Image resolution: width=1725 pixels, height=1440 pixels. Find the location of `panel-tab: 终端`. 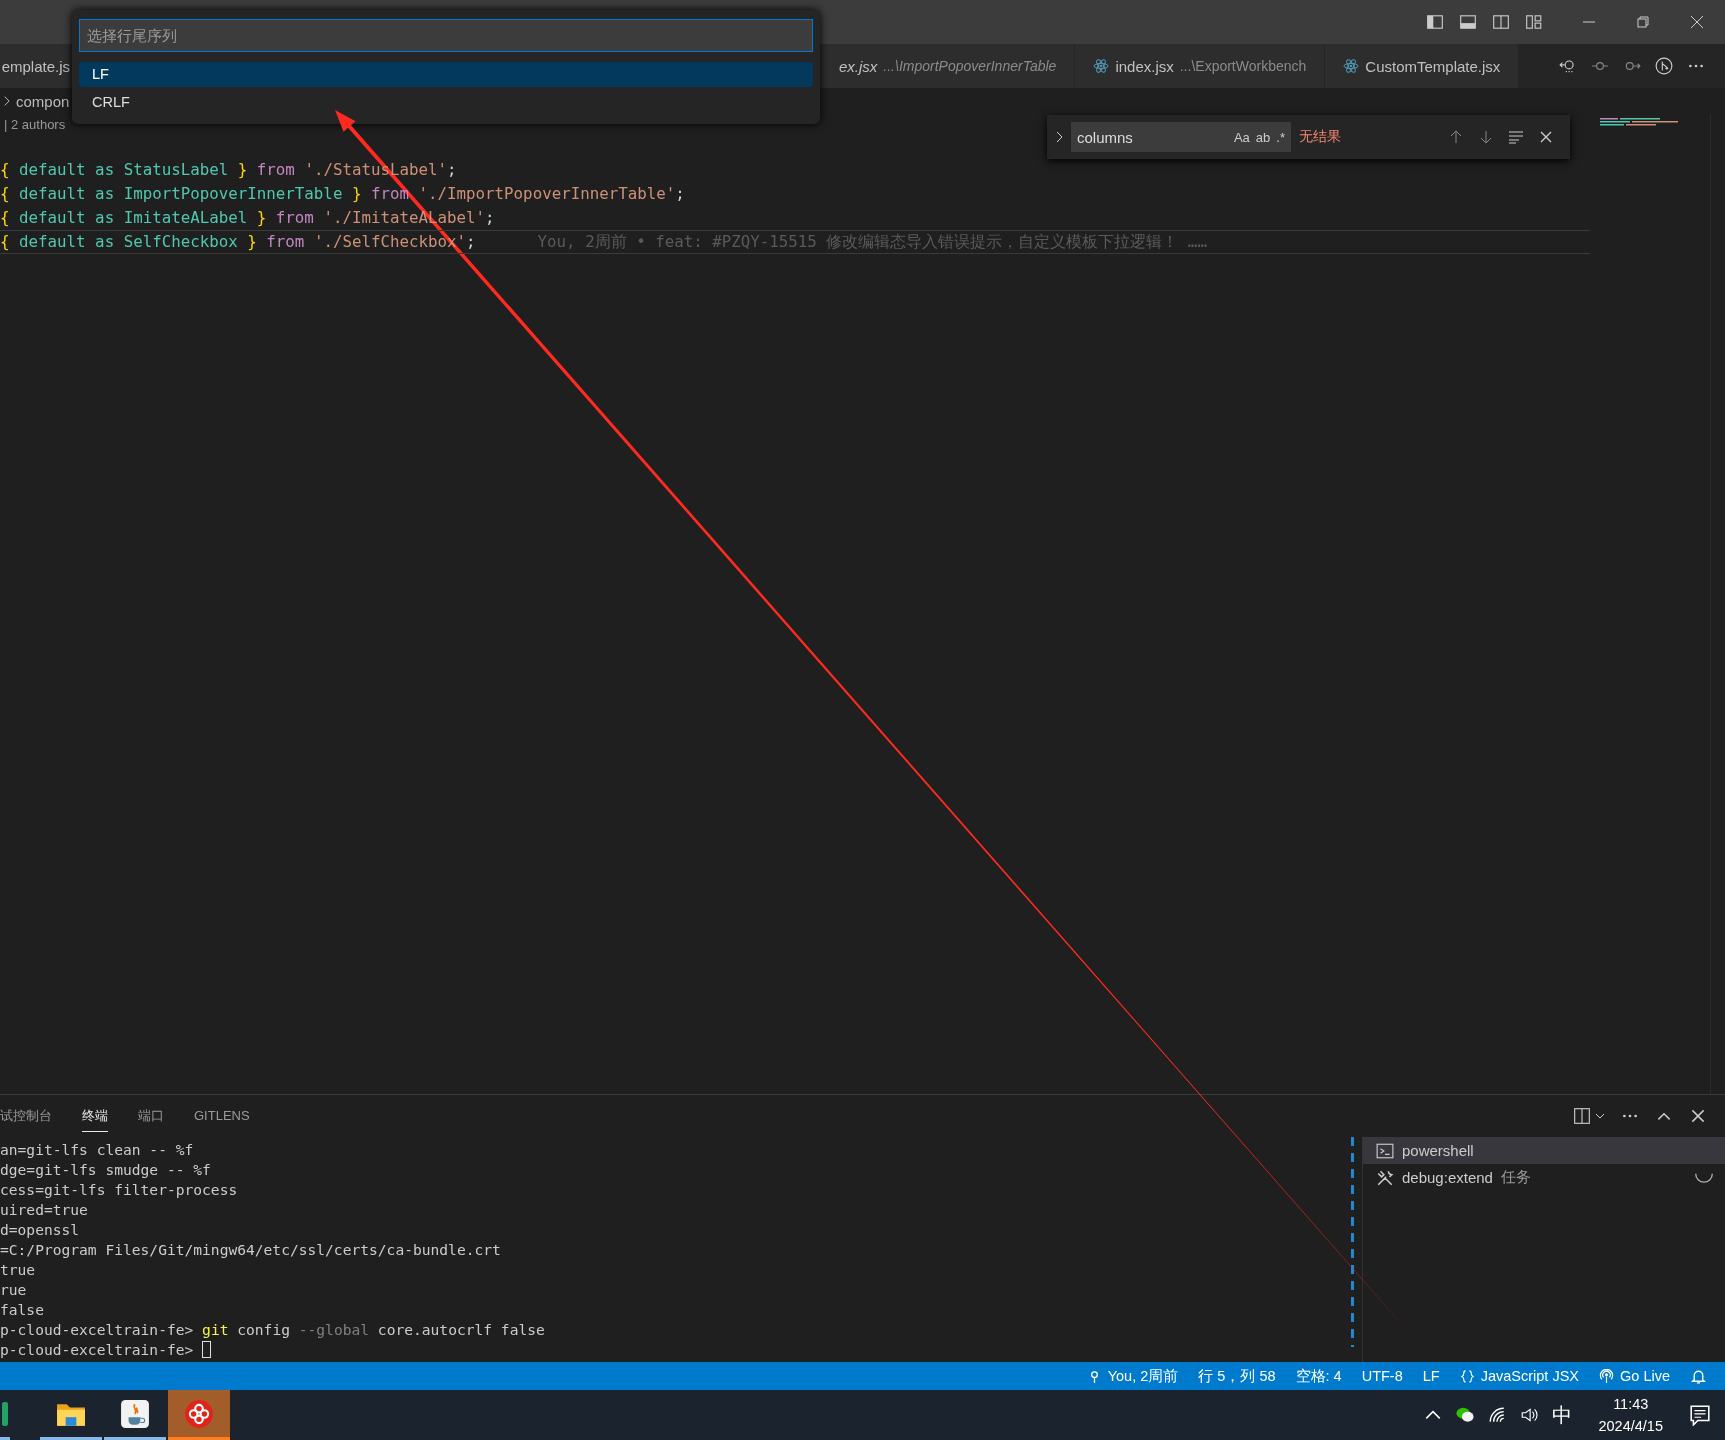

panel-tab: 终端 is located at coordinates (95, 1116).